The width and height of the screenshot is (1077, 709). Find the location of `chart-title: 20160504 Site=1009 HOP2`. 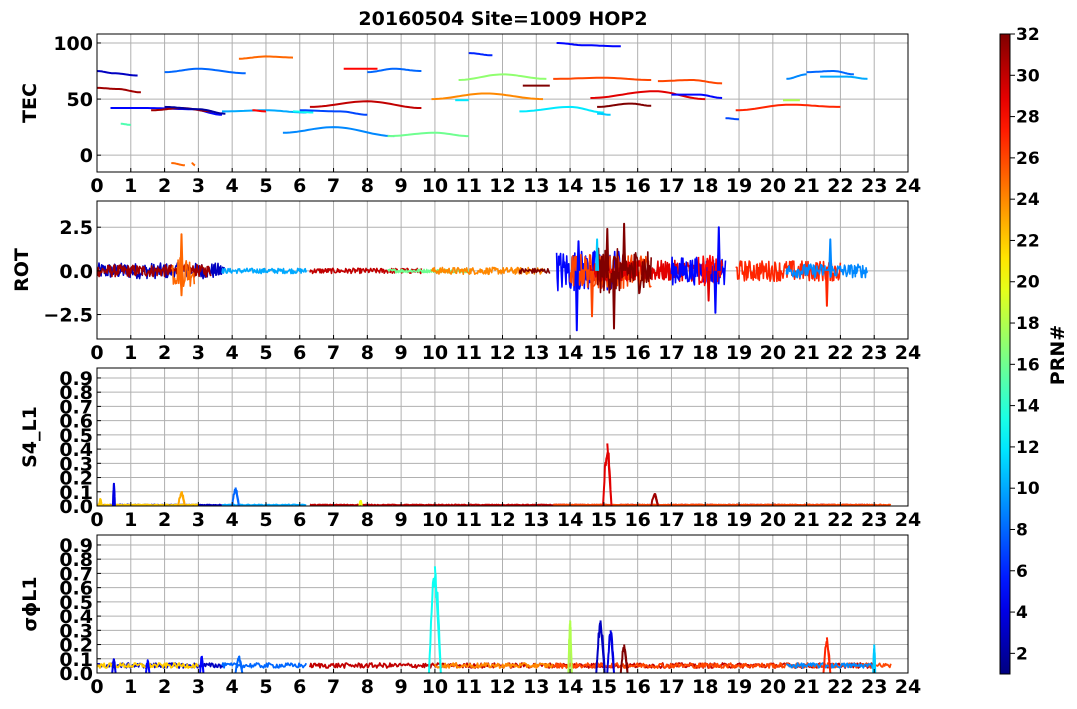

chart-title: 20160504 Site=1009 HOP2 is located at coordinates (502, 19).